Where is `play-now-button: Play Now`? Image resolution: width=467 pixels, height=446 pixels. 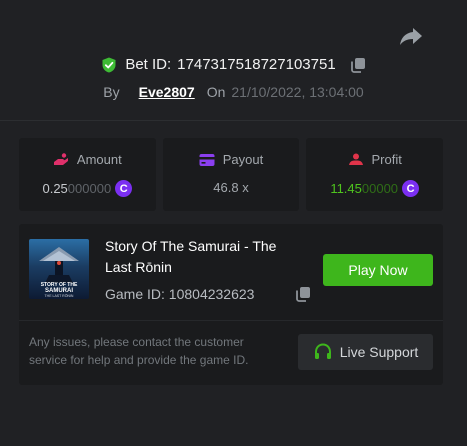 play-now-button: Play Now is located at coordinates (378, 270).